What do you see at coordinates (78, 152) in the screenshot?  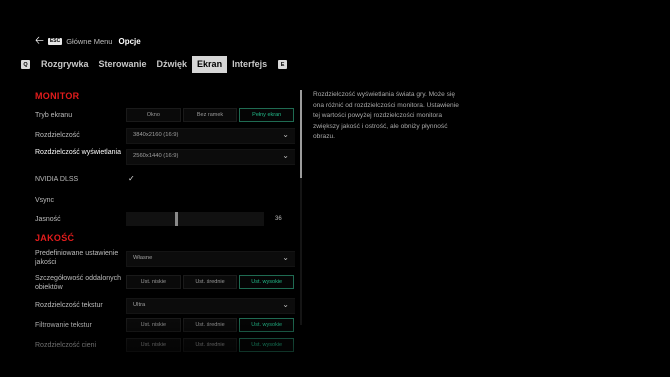 I see `display-resolution-label: Rozdzielczość wyświetlania` at bounding box center [78, 152].